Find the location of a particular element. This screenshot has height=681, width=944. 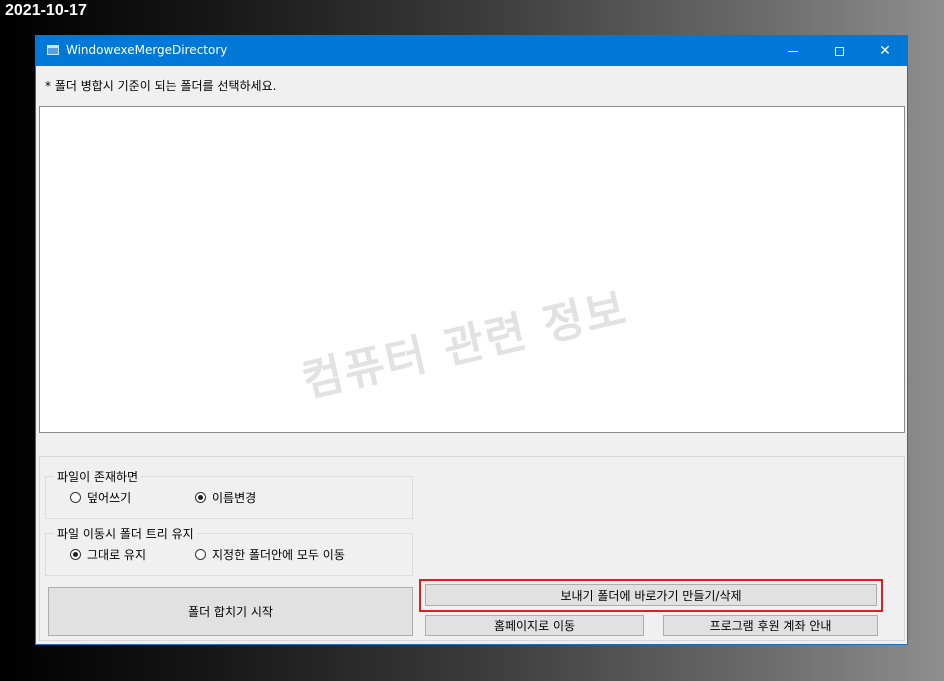

instruction-text: * 폴더 병합시 기준이 되는 폴더를 선택하세요. is located at coordinates (161, 86).